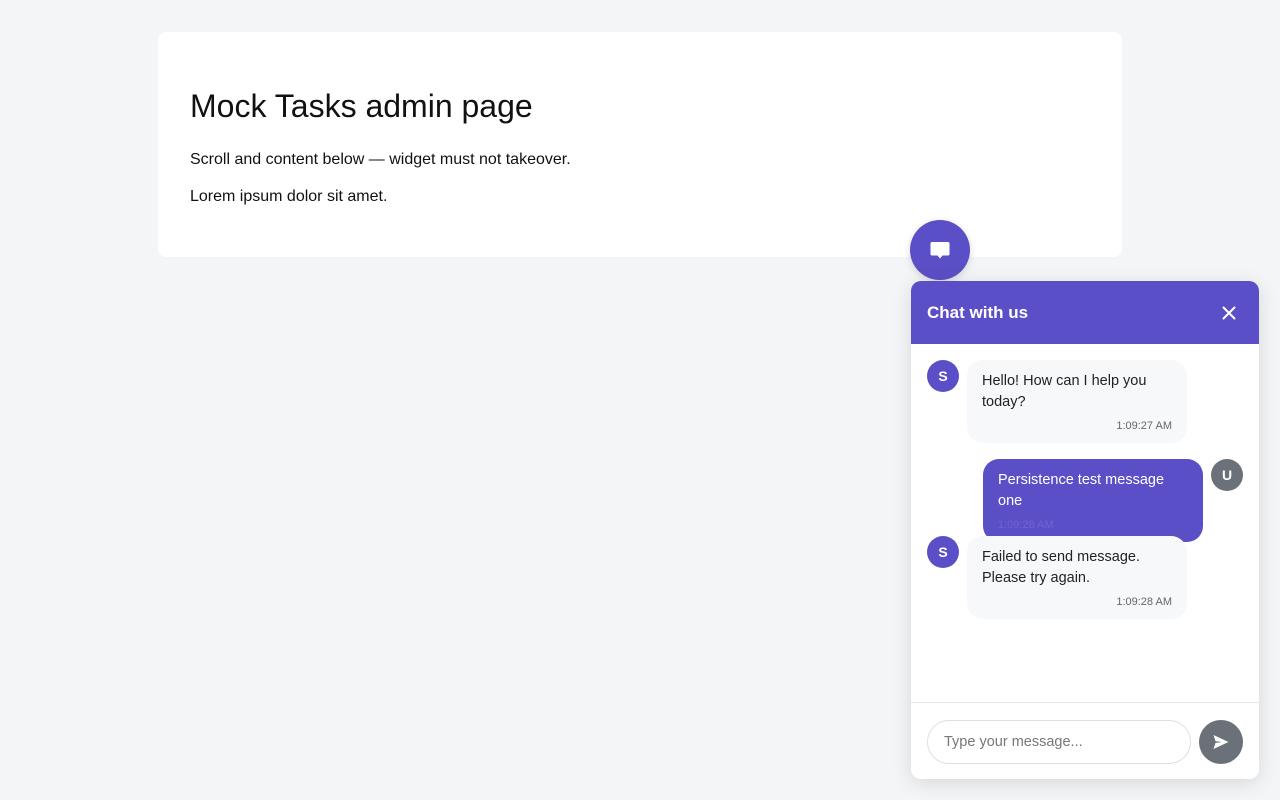  What do you see at coordinates (1059, 742) in the screenshot?
I see `message-input` at bounding box center [1059, 742].